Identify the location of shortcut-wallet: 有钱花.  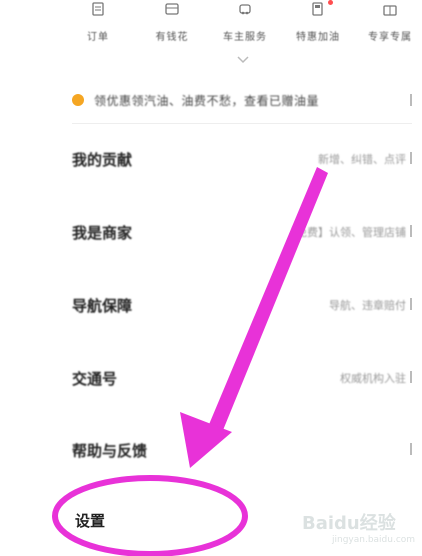
(172, 21).